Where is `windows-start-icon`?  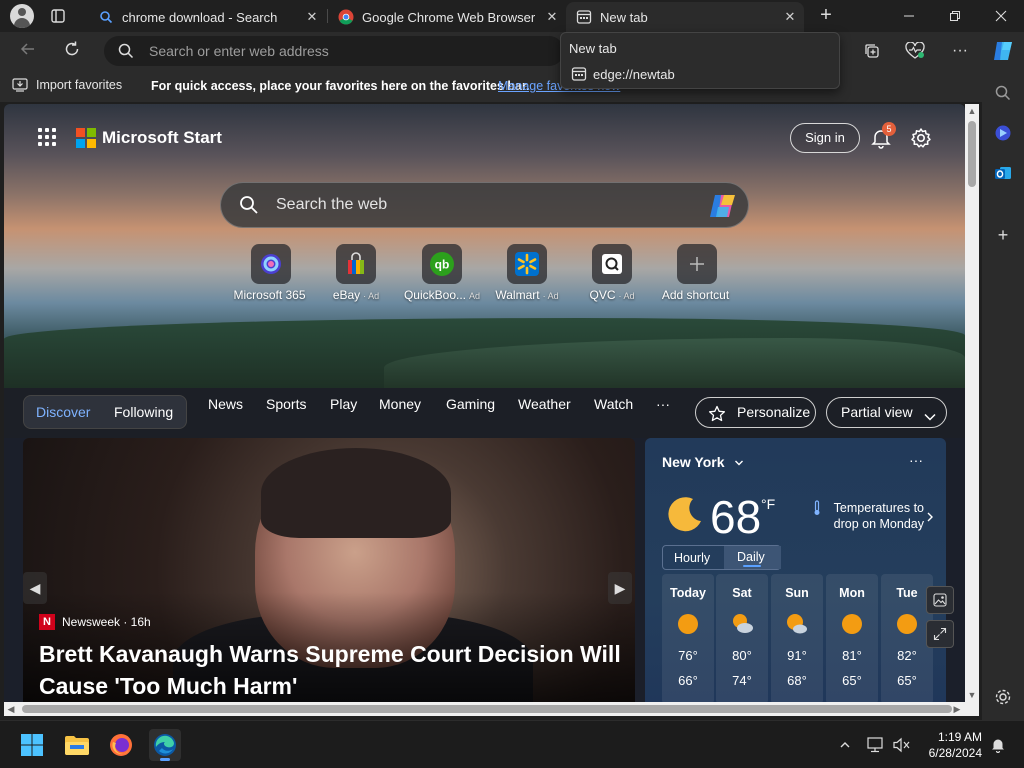
windows-start-icon is located at coordinates (32, 745).